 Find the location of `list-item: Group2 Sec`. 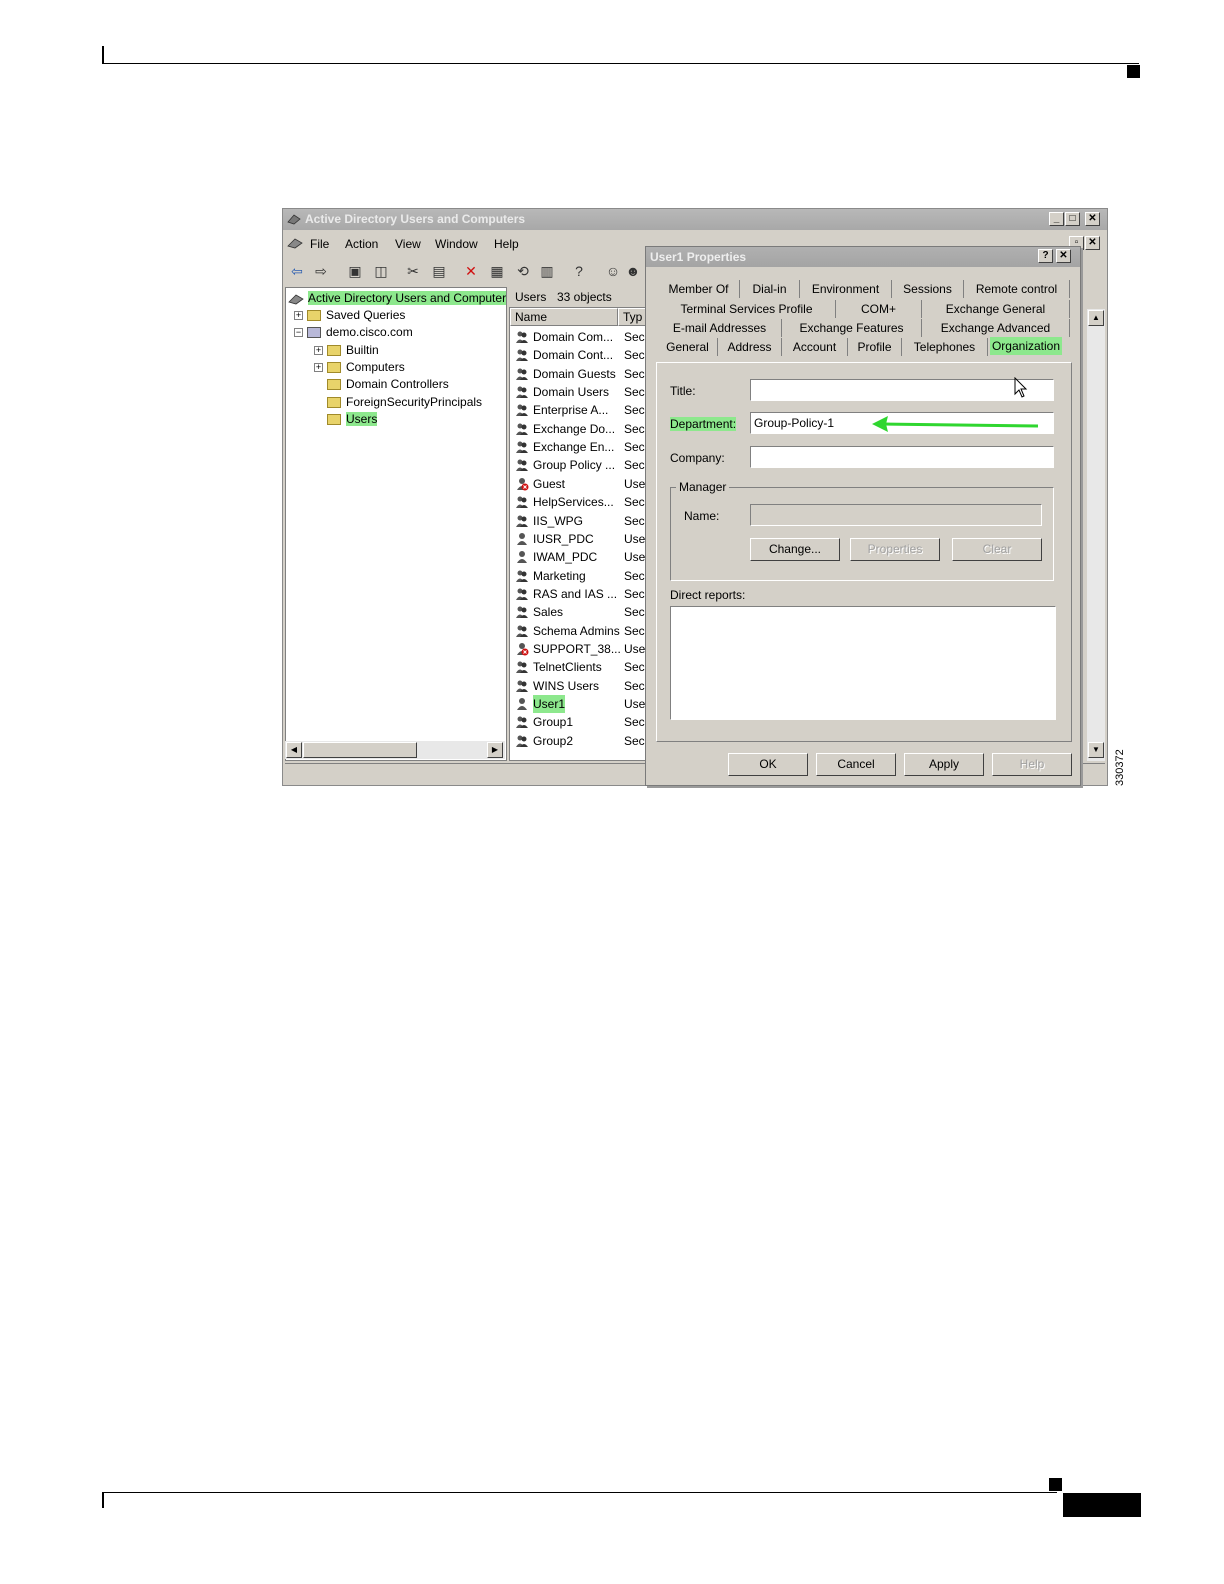

list-item: Group2 Sec is located at coordinates (579, 741).